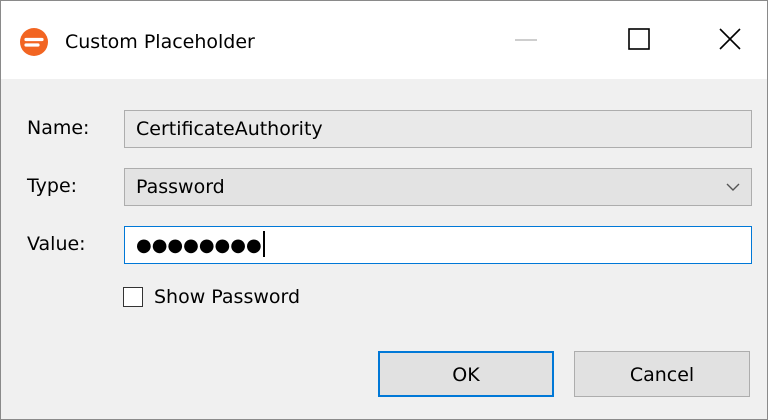 This screenshot has height=420, width=768. Describe the element at coordinates (229, 129) in the screenshot. I see `name-value: CertificateAuthority` at that location.